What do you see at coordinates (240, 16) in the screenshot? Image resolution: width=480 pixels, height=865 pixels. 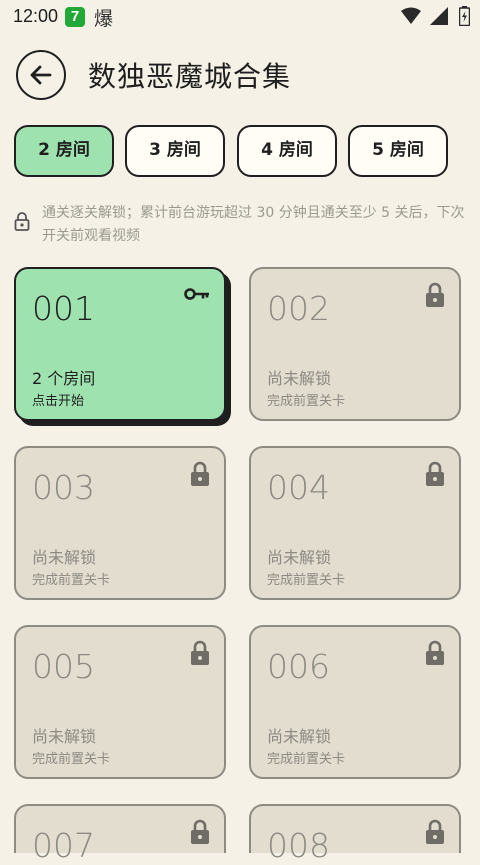 I see `status-bar: 12:00 7 爆` at bounding box center [240, 16].